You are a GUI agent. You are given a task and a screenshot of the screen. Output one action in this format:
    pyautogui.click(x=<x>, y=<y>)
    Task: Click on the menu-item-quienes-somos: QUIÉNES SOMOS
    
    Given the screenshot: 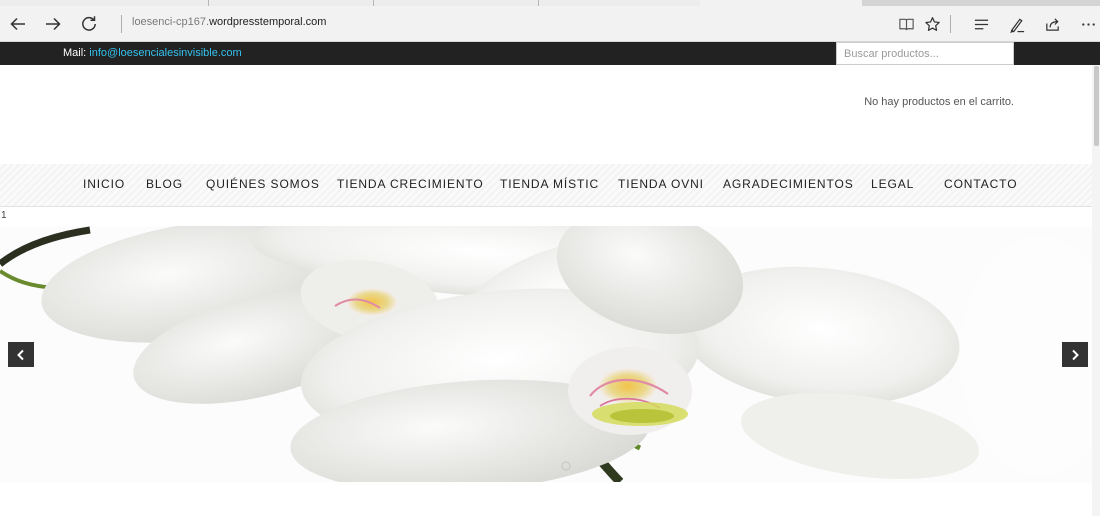 What is the action you would take?
    pyautogui.click(x=263, y=184)
    